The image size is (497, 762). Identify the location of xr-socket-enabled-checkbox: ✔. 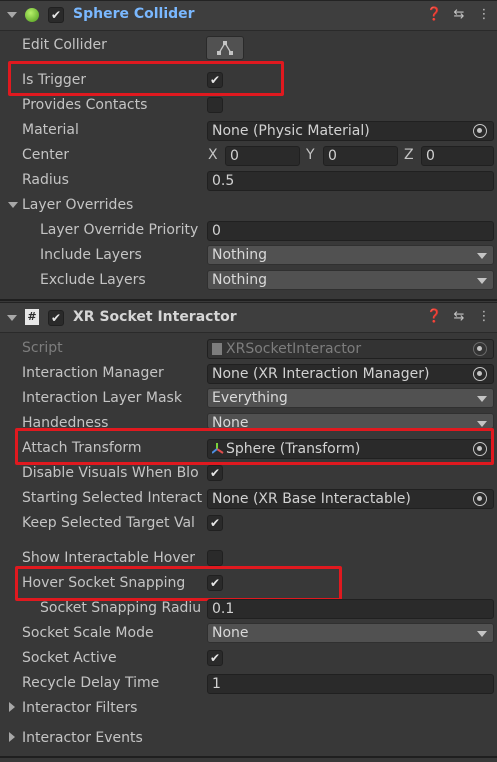
(56, 318).